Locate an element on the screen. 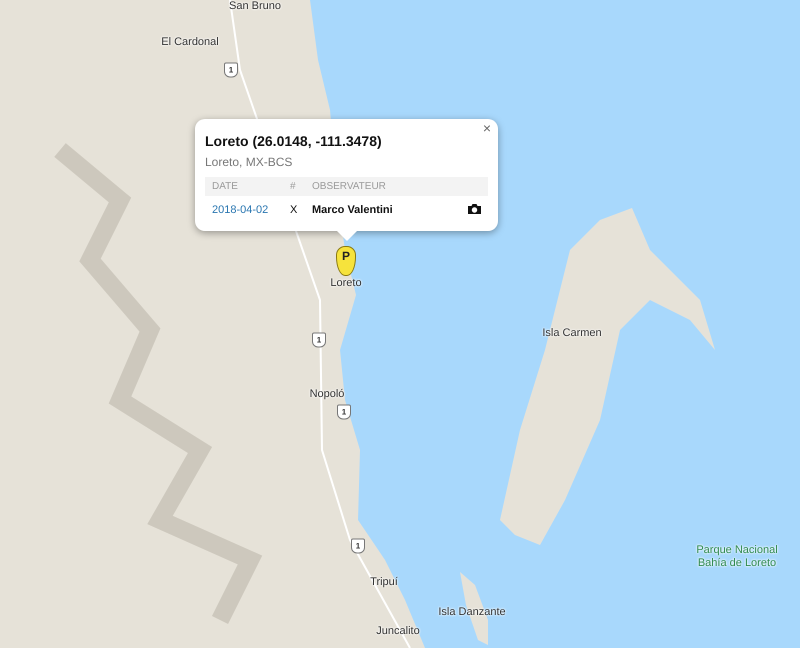 The height and width of the screenshot is (648, 800). column-header: # is located at coordinates (293, 187).